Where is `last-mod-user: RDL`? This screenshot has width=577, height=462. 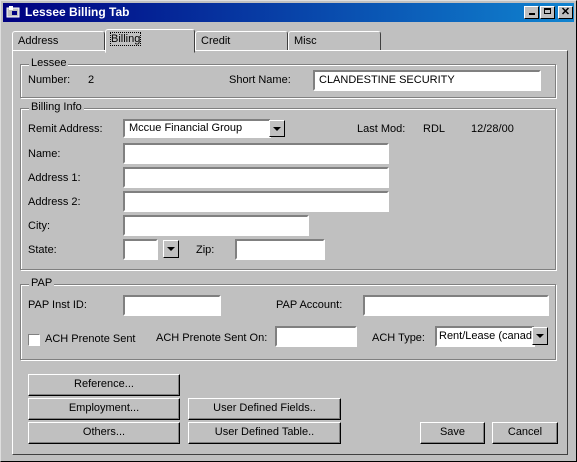
last-mod-user: RDL is located at coordinates (434, 129).